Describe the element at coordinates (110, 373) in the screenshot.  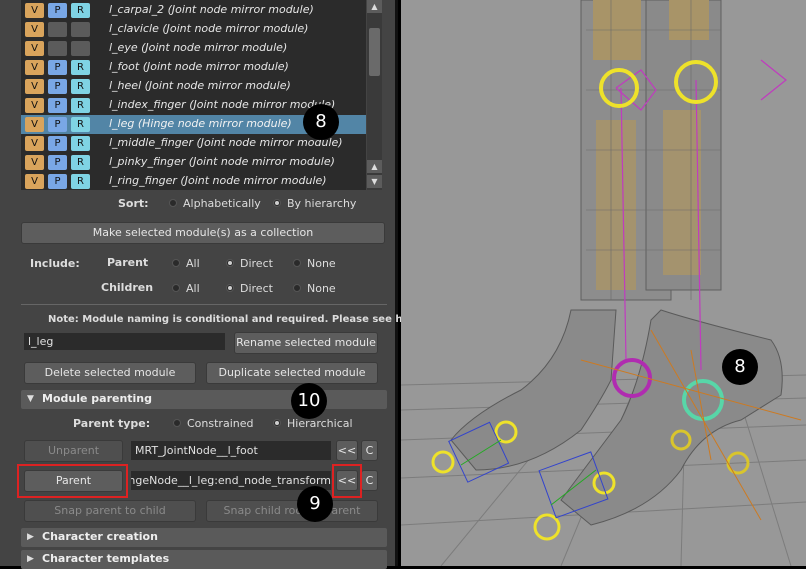
I see `delete-module-button: Delete selected module` at that location.